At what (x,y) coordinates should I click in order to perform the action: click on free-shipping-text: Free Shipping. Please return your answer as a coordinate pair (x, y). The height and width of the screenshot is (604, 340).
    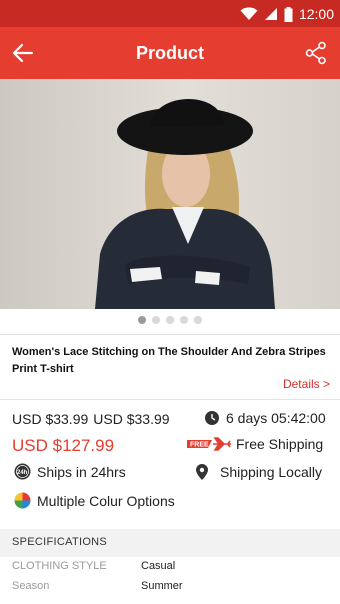
    Looking at the image, I should click on (280, 444).